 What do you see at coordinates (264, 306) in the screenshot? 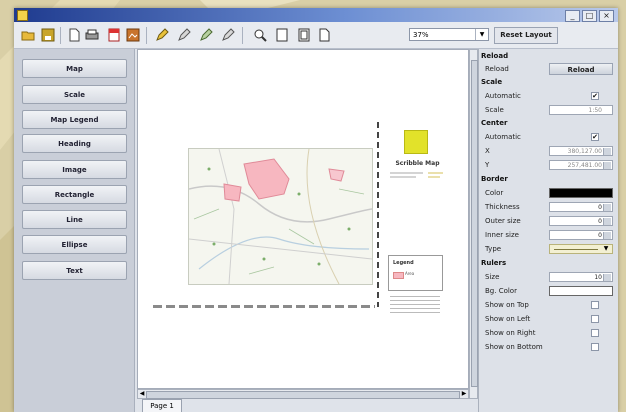
I see `scale-bar` at bounding box center [264, 306].